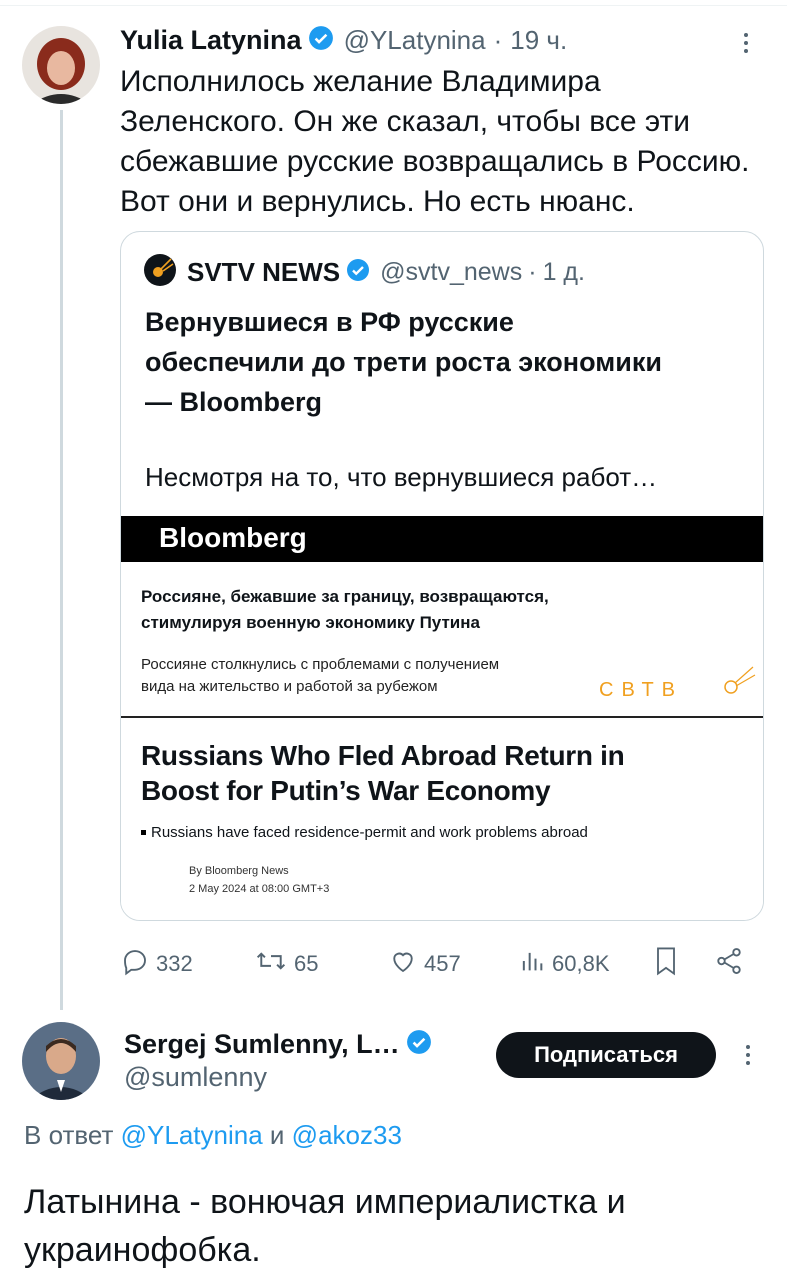 This screenshot has width=787, height=1280. I want to click on reply-button: 332, so click(156, 964).